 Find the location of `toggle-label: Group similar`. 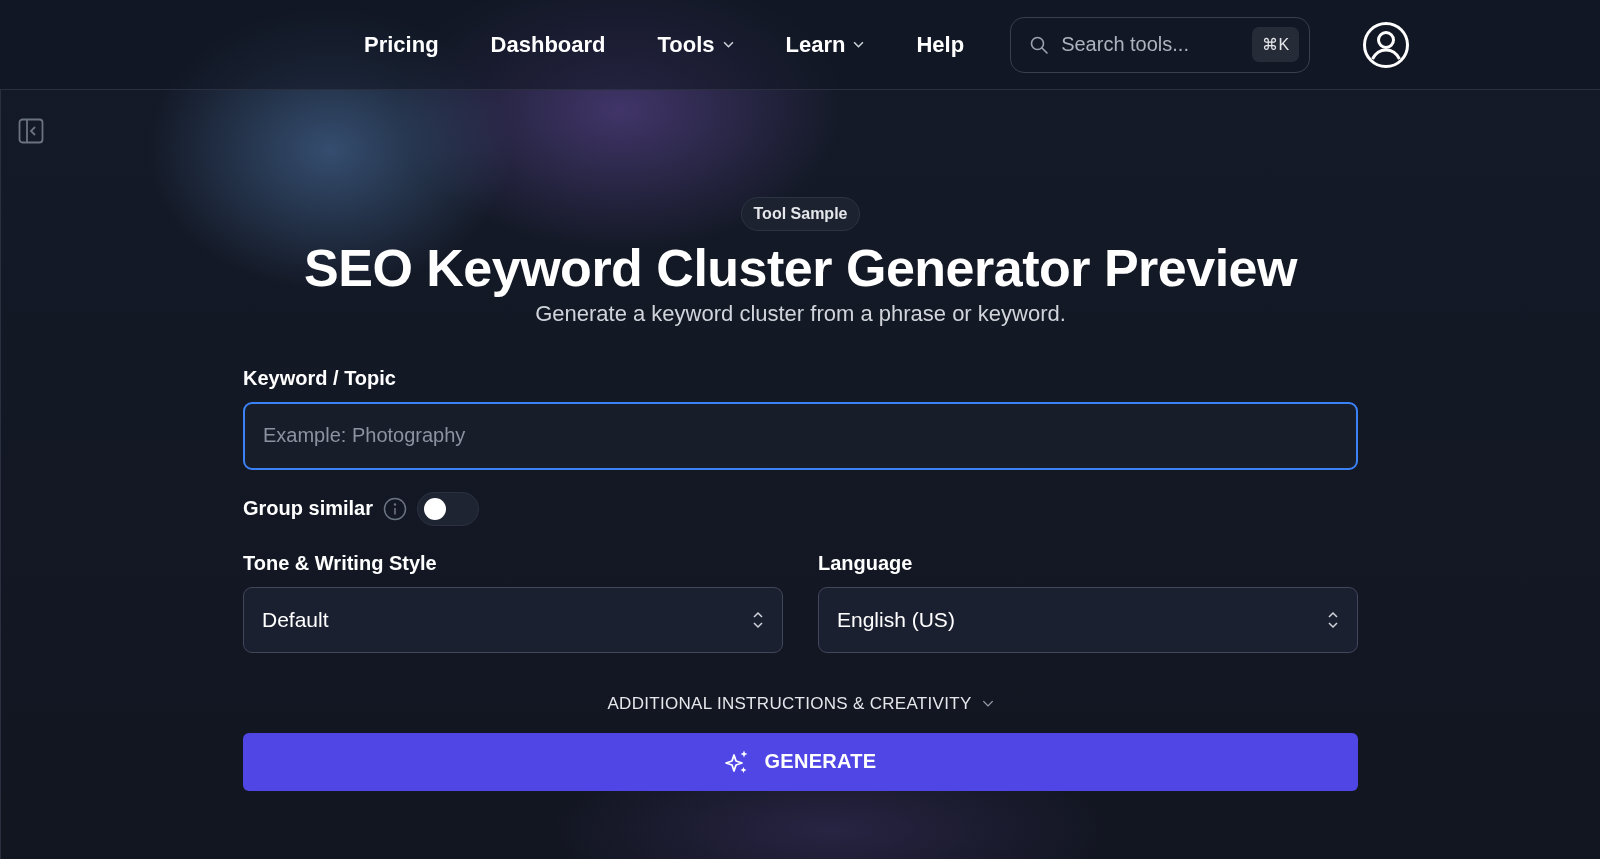

toggle-label: Group similar is located at coordinates (308, 509).